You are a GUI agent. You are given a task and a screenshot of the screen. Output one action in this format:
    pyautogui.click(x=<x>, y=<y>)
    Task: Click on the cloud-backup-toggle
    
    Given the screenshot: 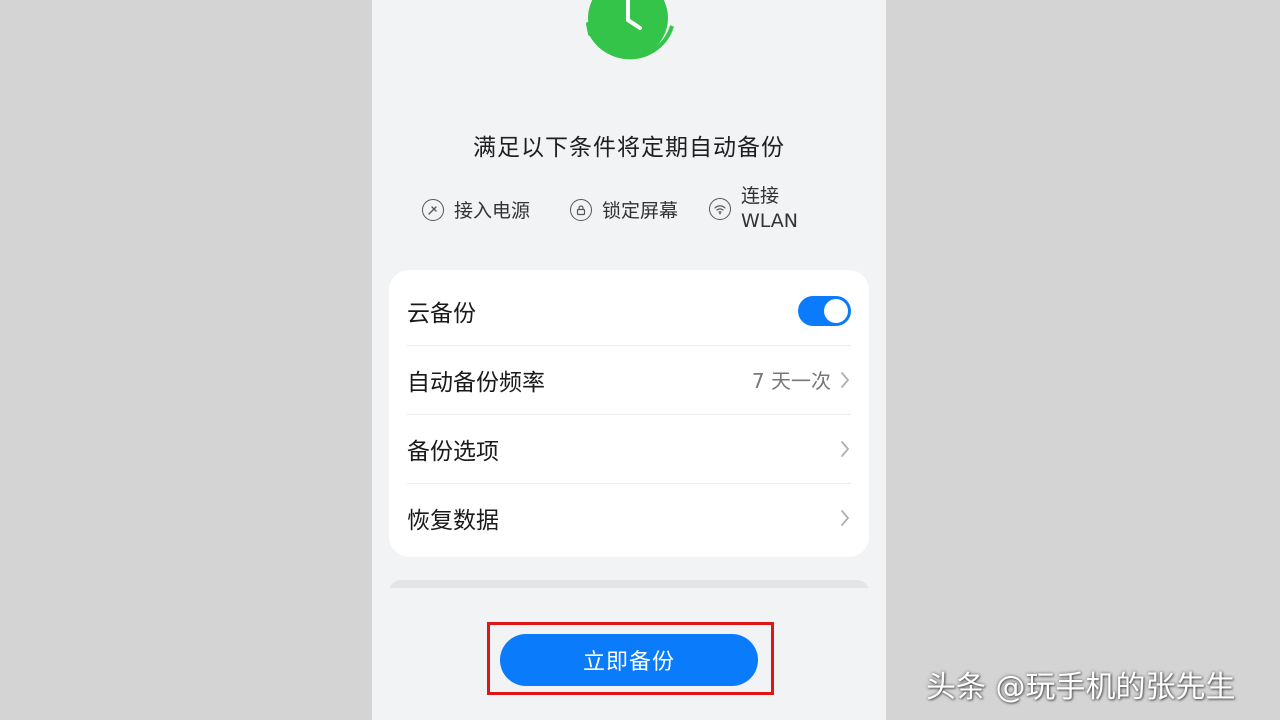 What is the action you would take?
    pyautogui.click(x=824, y=311)
    